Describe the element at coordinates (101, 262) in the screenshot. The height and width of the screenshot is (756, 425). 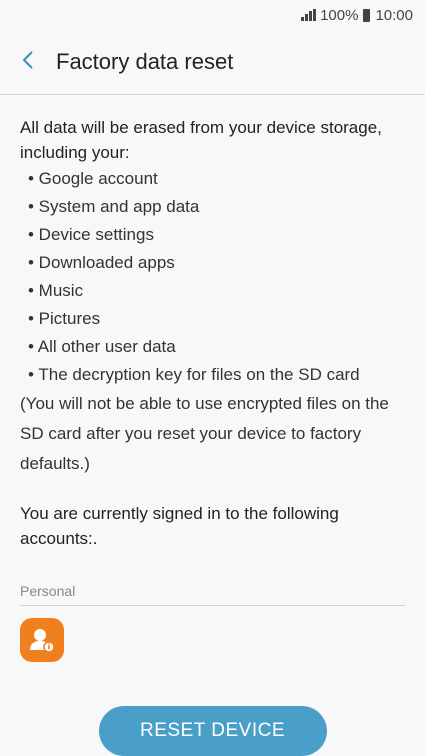
I see `list-item: • Downloaded apps` at that location.